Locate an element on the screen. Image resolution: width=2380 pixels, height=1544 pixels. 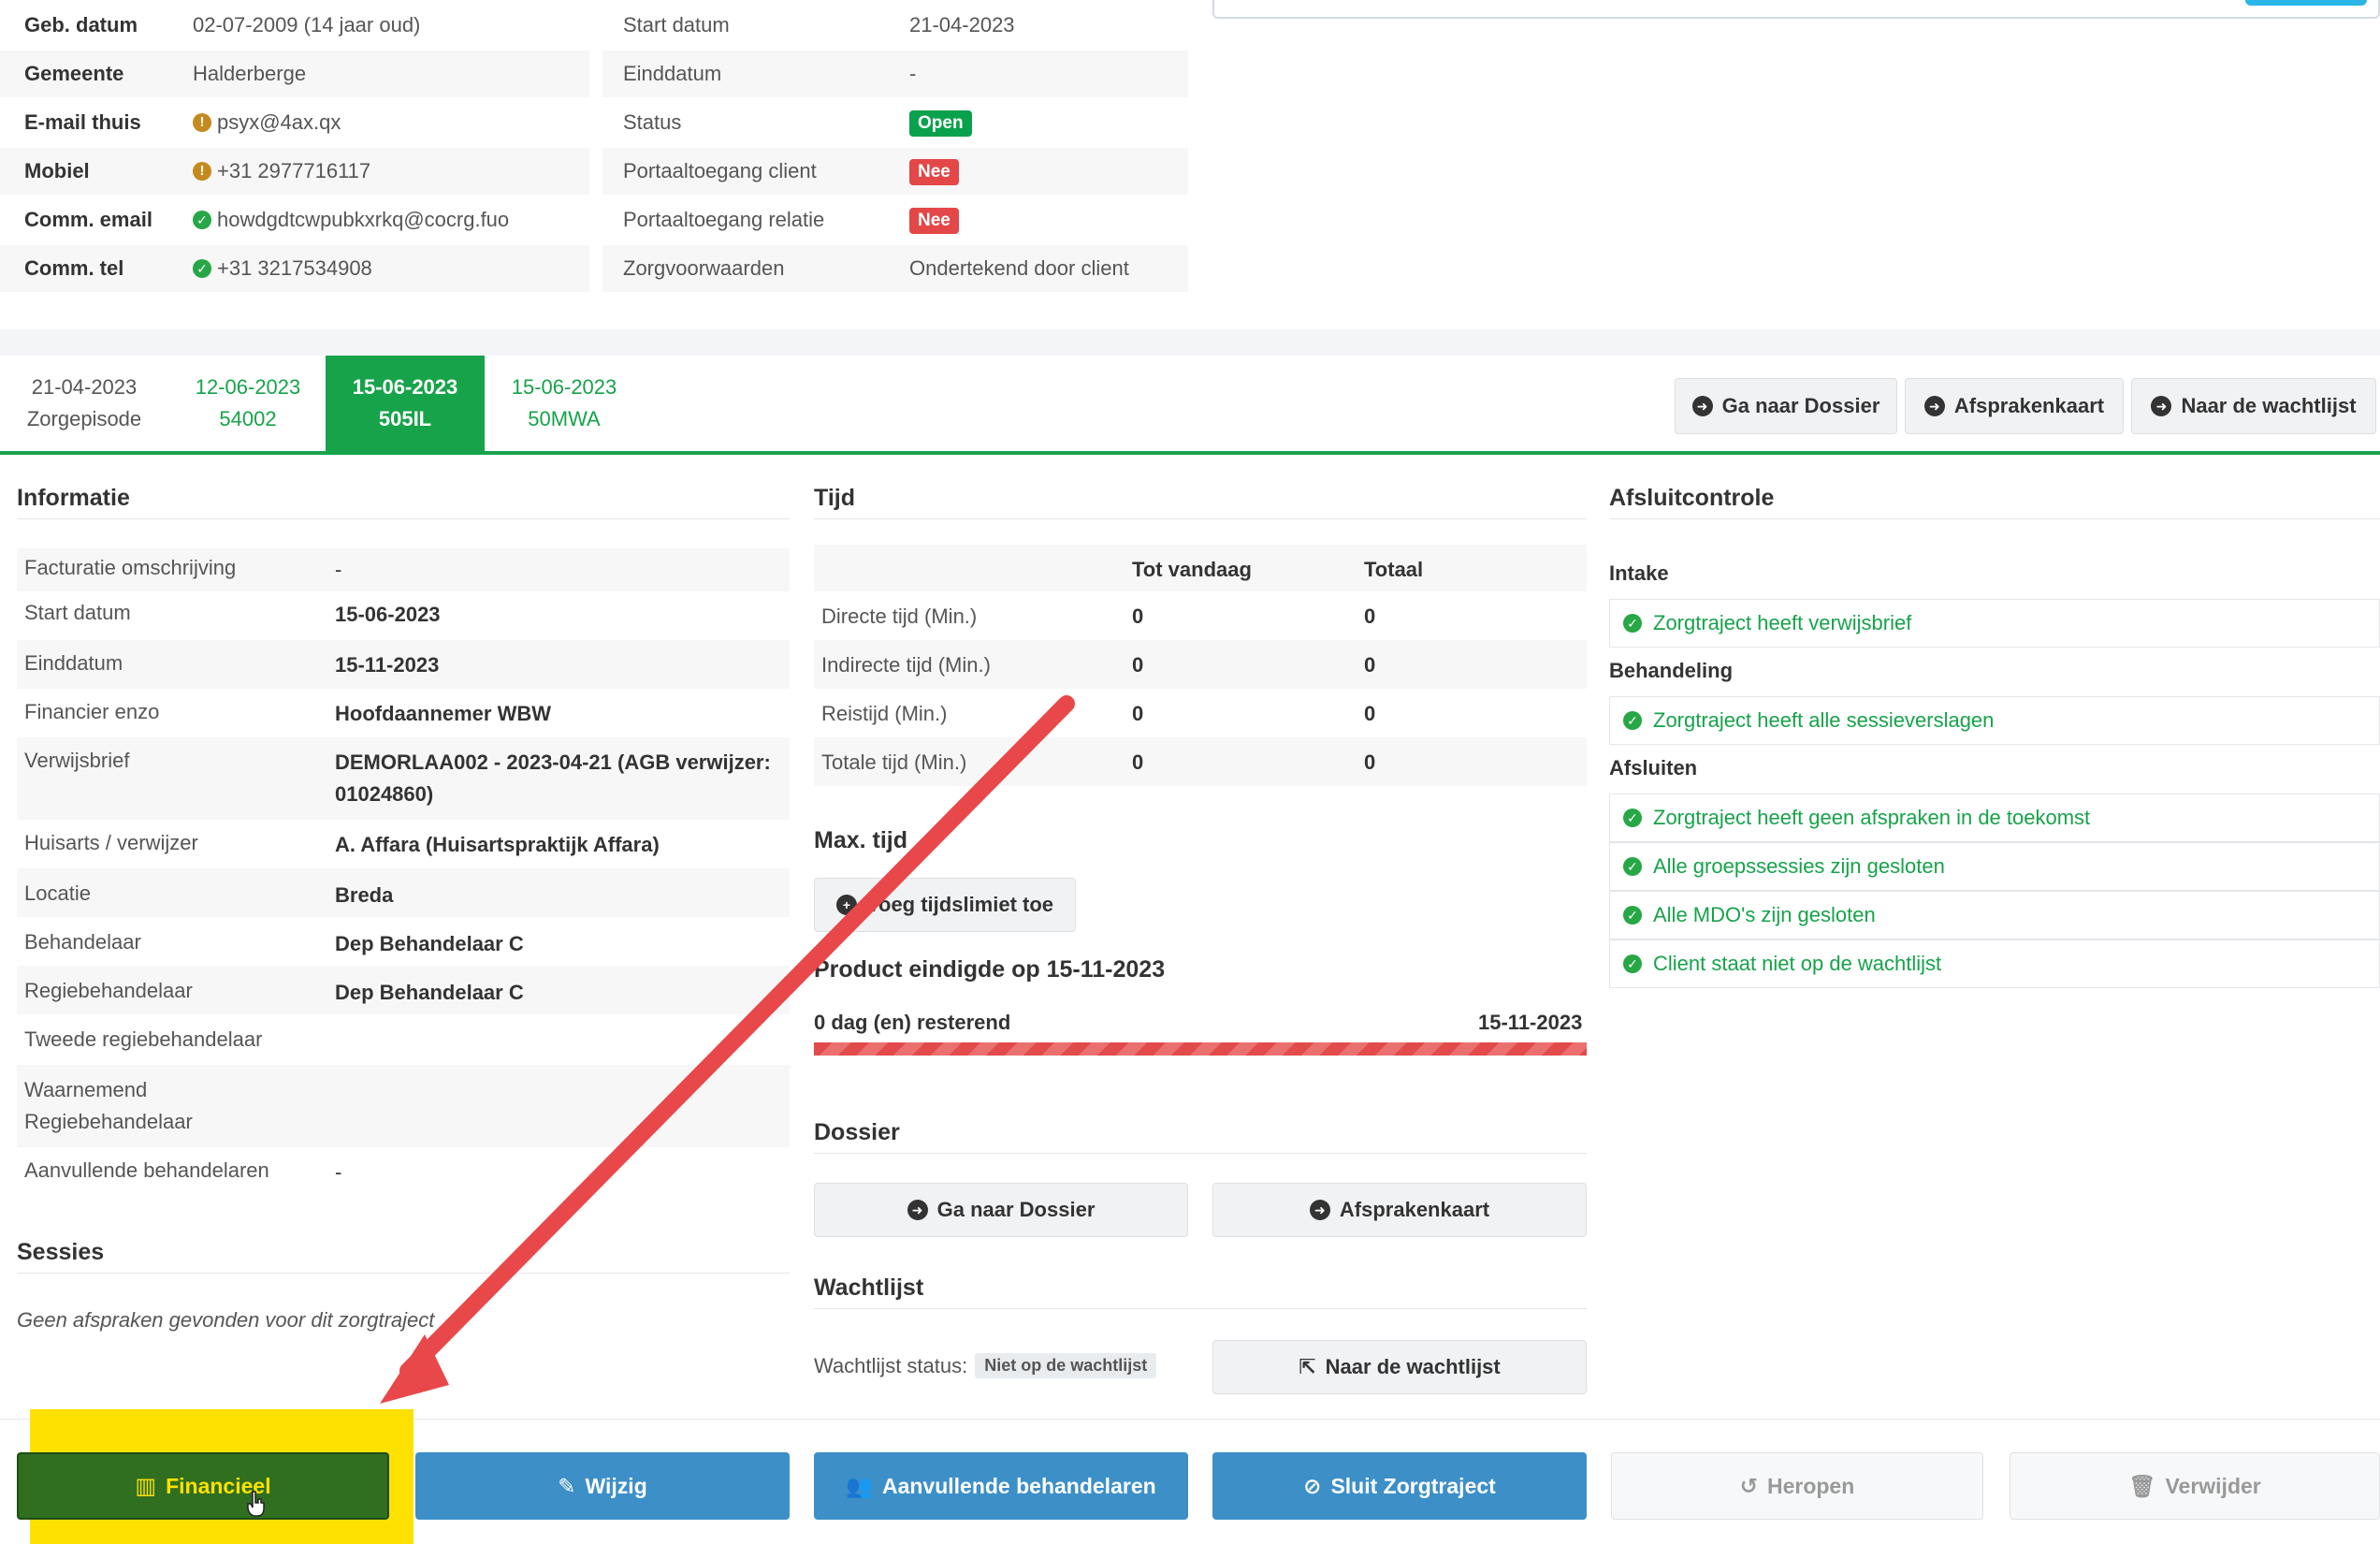
field-label: Mobiel is located at coordinates (57, 170).